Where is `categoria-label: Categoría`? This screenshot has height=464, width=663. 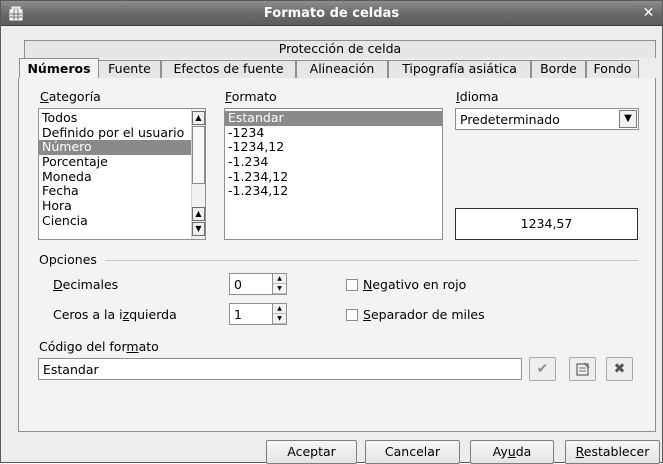
categoria-label: Categoría is located at coordinates (70, 96).